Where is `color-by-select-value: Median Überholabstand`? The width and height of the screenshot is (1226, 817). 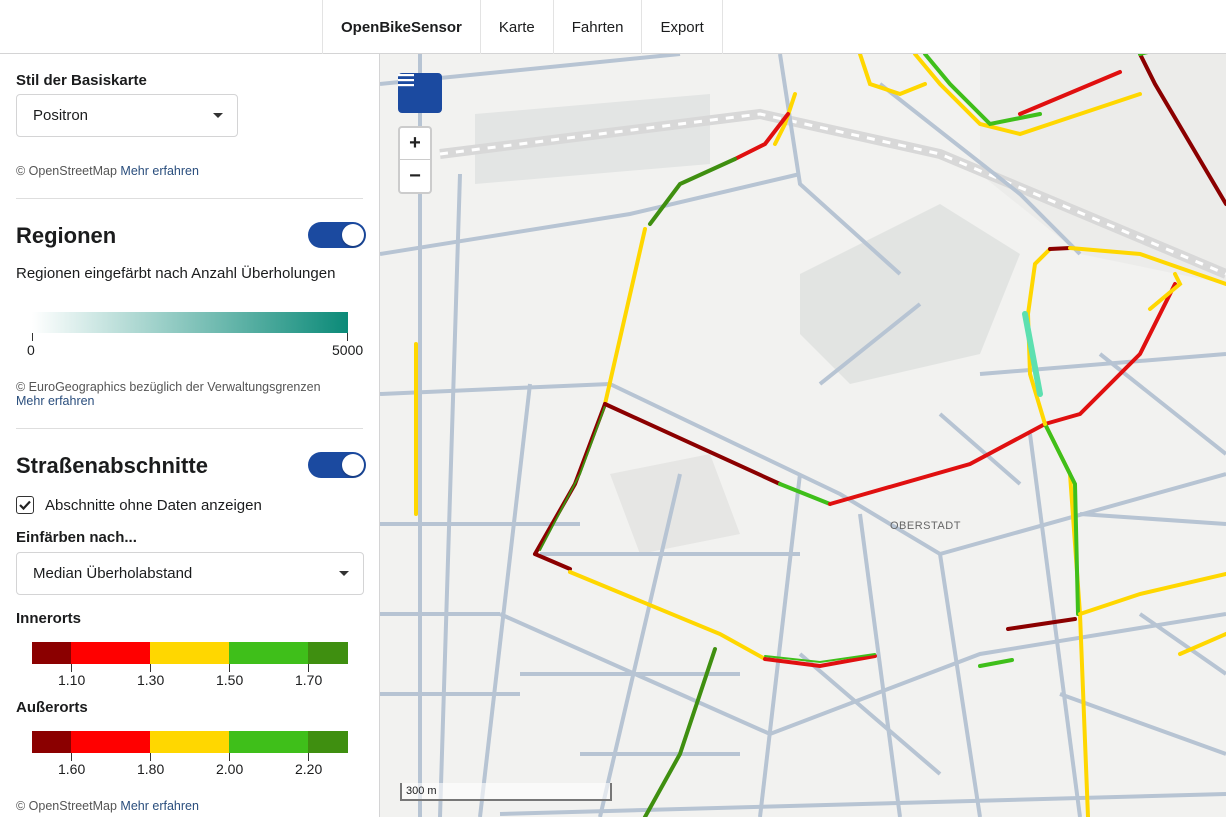 color-by-select-value: Median Überholabstand is located at coordinates (113, 573).